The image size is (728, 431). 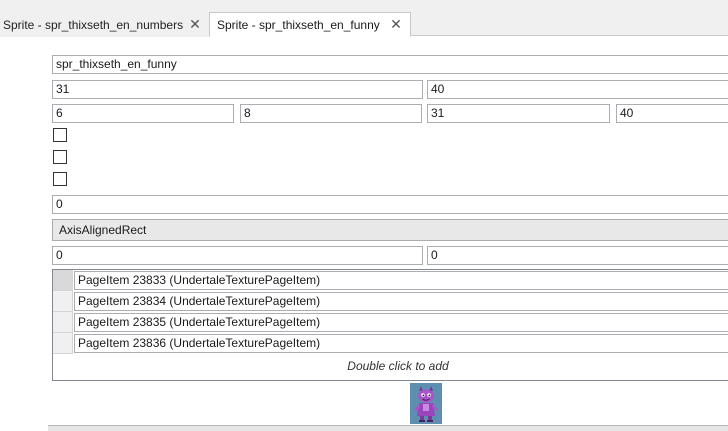 I want to click on transparent-checkbox, so click(x=60, y=135).